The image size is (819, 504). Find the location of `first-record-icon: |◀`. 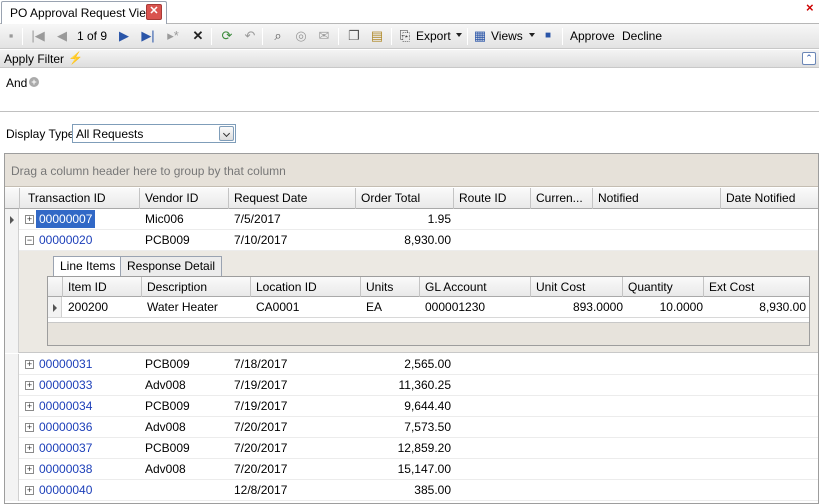

first-record-icon: |◀ is located at coordinates (38, 36).